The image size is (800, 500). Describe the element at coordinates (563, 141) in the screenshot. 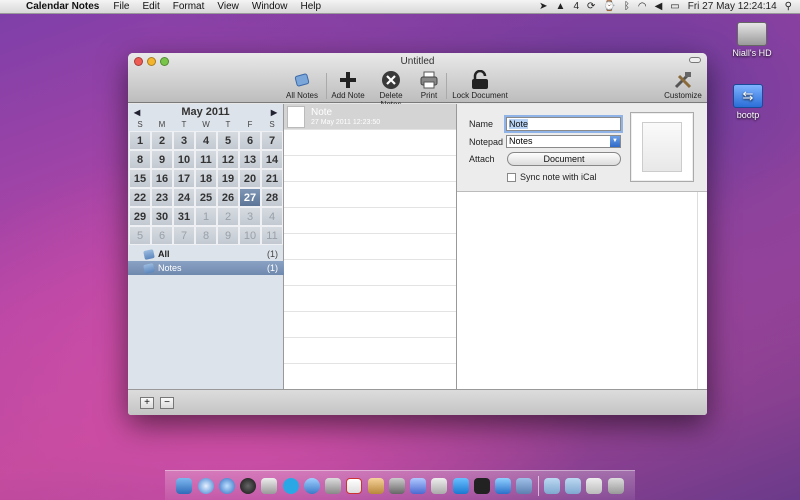

I see `notepad-select: Notes ▼` at that location.